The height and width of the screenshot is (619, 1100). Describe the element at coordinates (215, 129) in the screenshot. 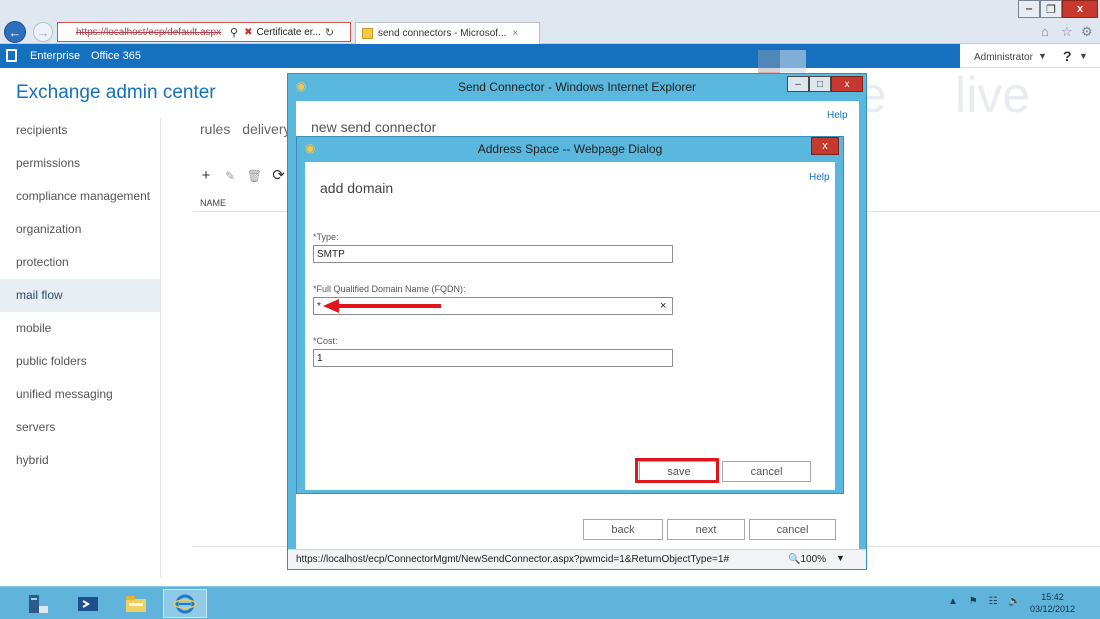

I see `tab-rules: rules` at that location.